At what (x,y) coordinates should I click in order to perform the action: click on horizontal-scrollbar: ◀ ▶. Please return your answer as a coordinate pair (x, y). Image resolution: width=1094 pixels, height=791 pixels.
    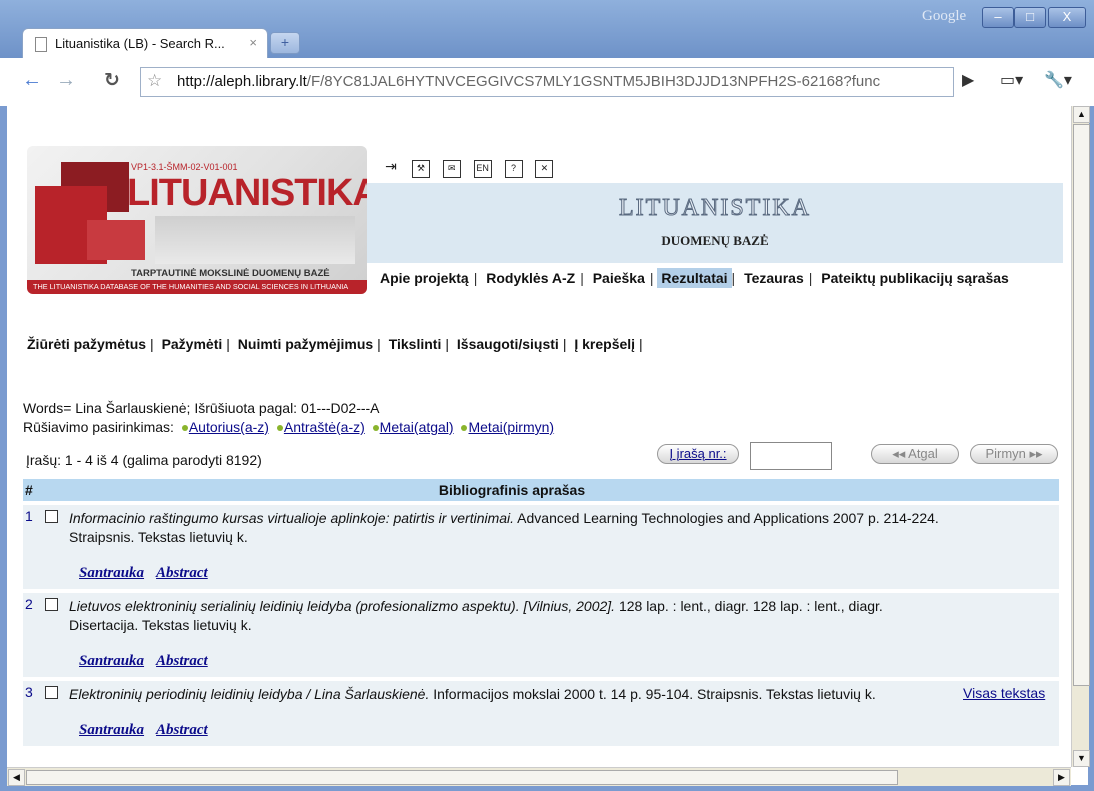
    Looking at the image, I should click on (539, 776).